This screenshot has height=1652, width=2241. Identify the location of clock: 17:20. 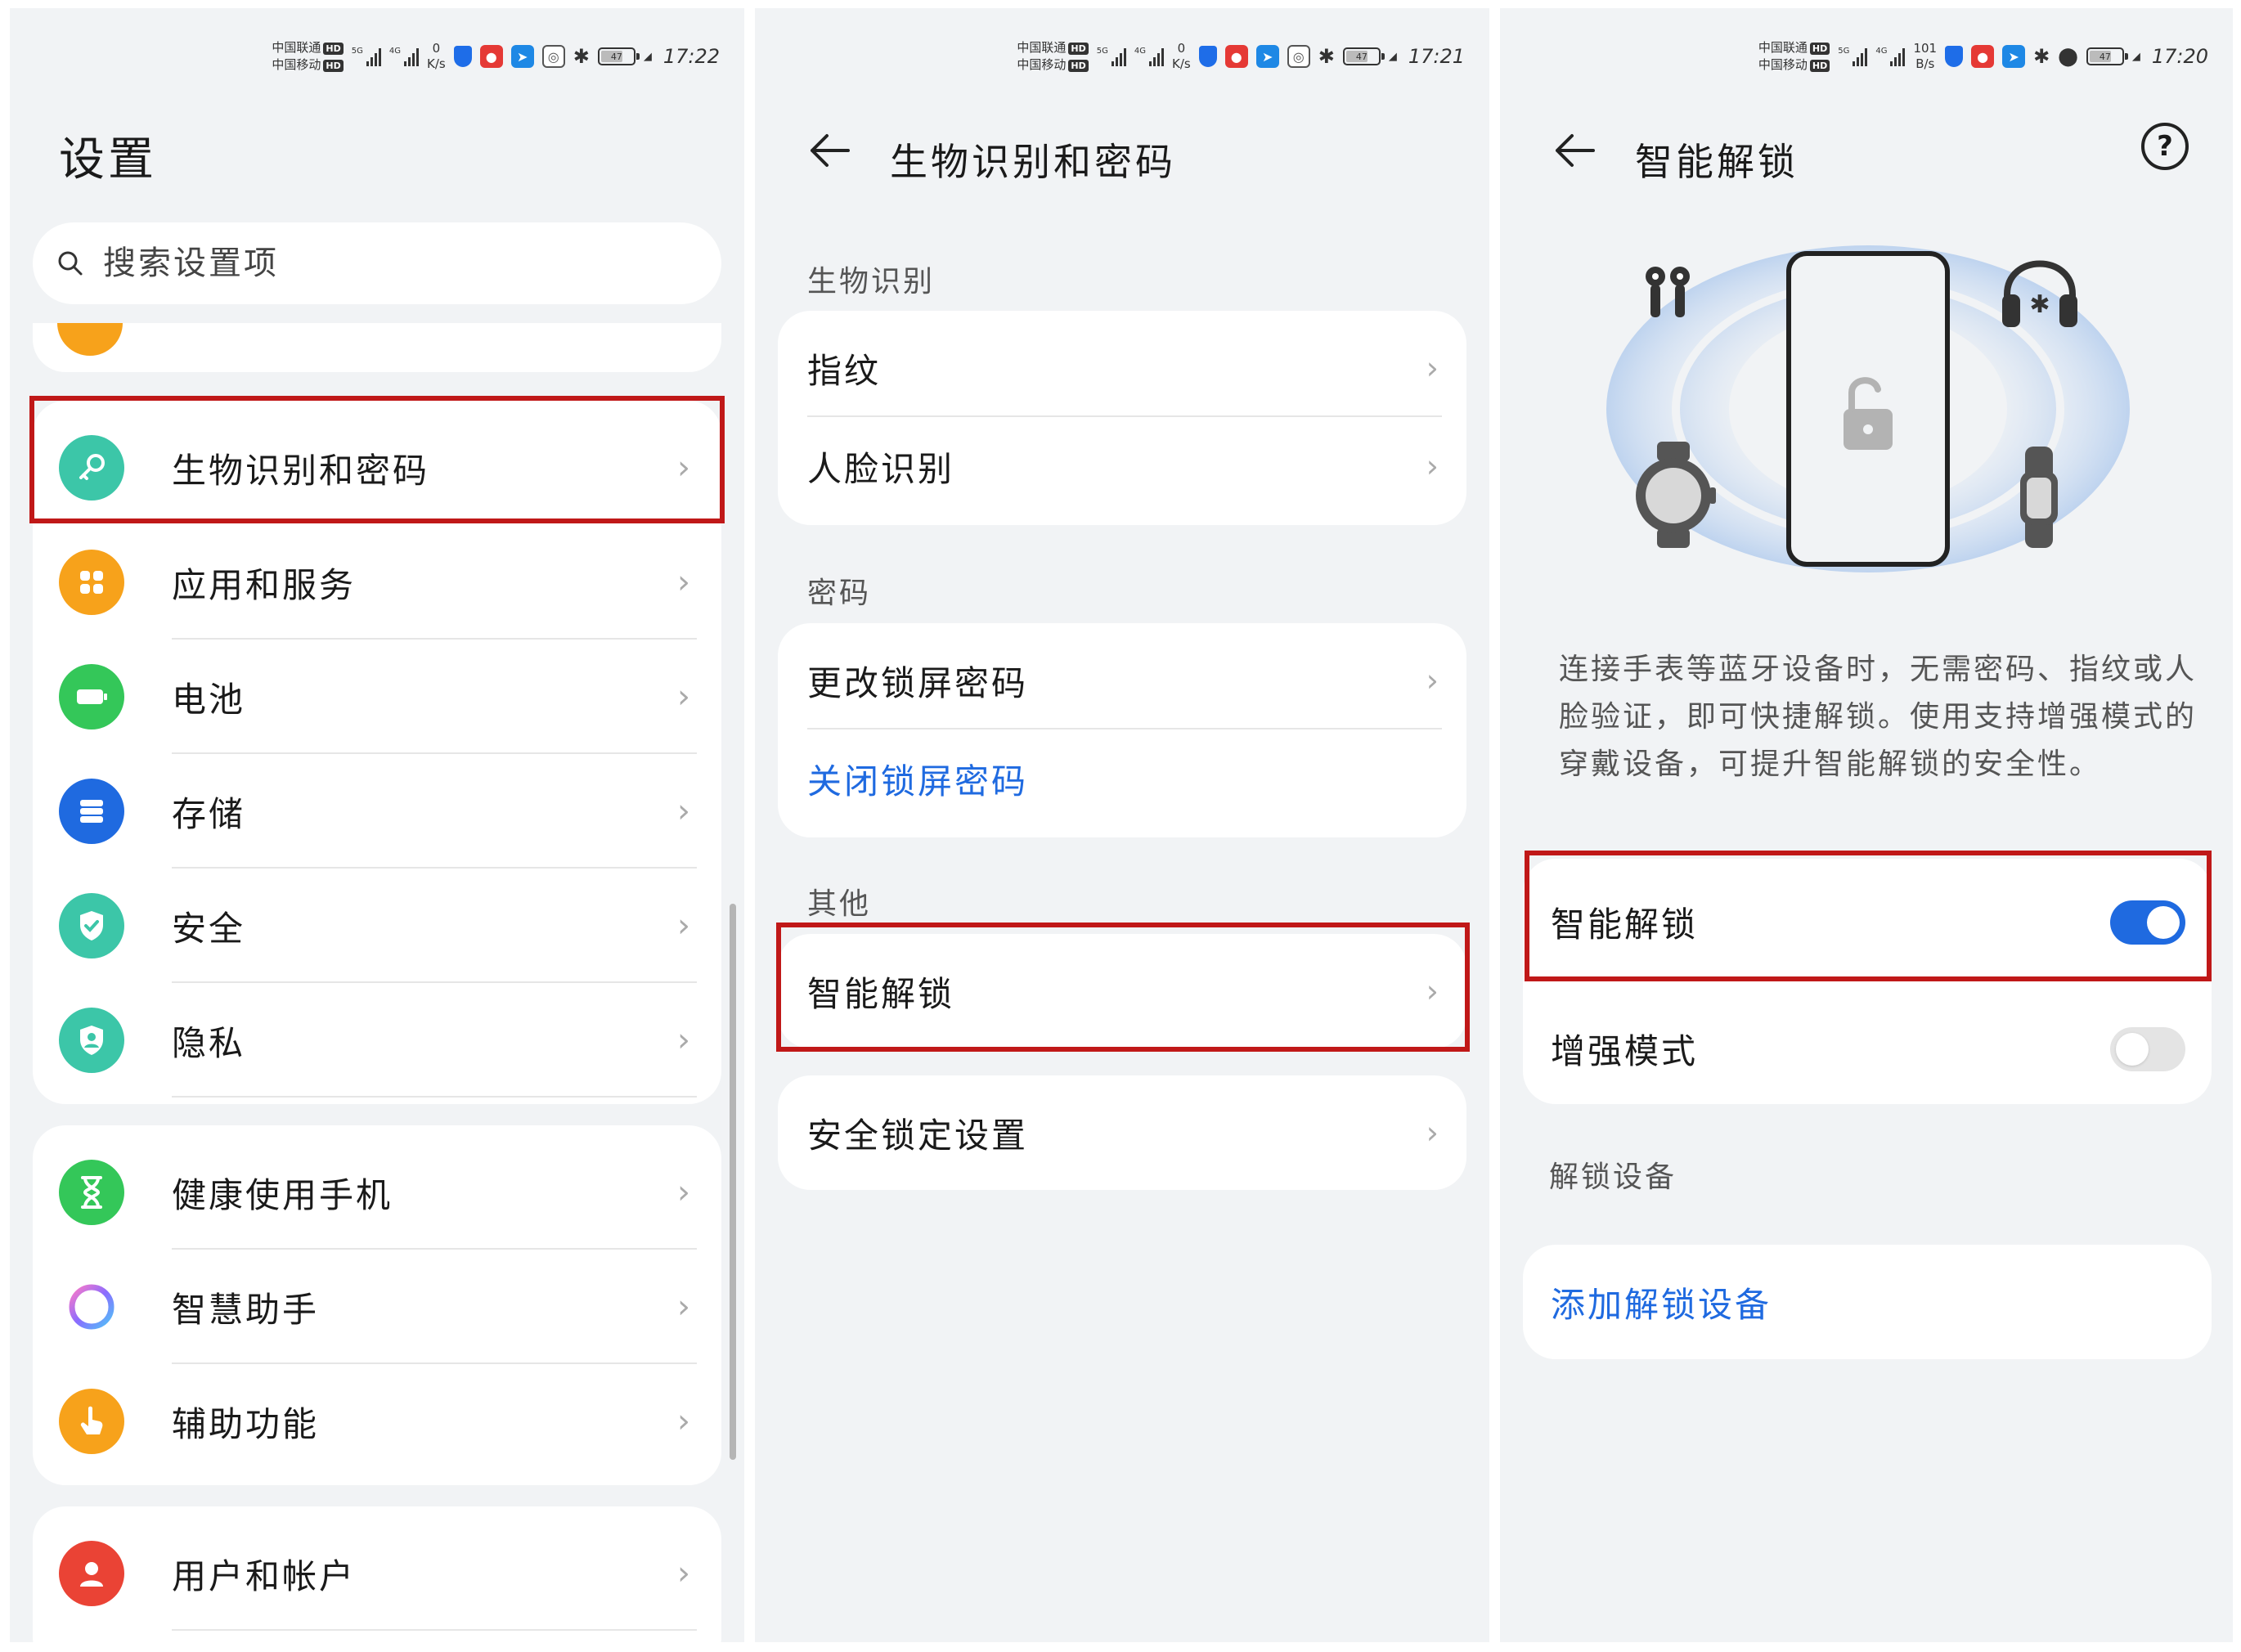
(2179, 56).